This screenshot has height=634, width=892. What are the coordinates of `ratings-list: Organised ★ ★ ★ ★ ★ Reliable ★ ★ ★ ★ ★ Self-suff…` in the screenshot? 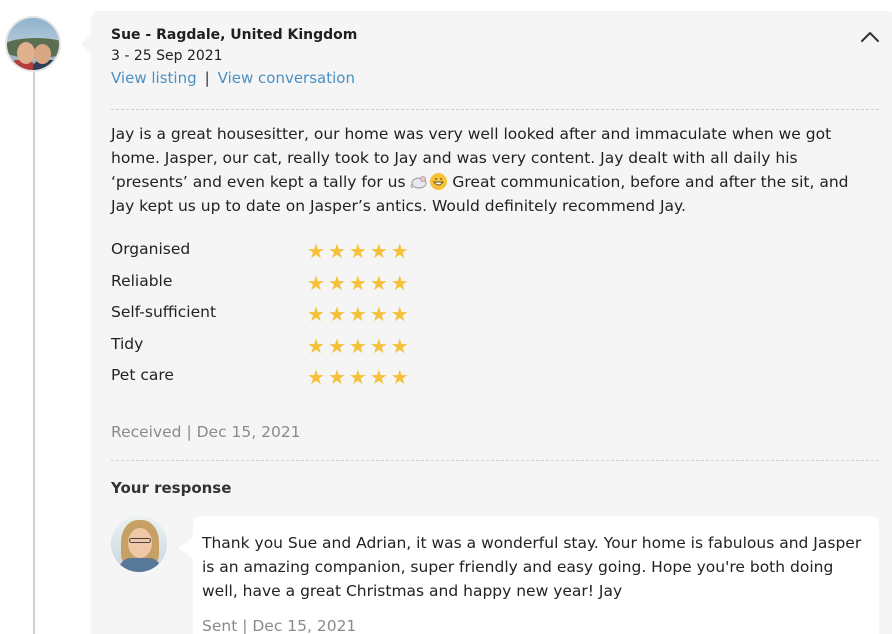 It's located at (311, 315).